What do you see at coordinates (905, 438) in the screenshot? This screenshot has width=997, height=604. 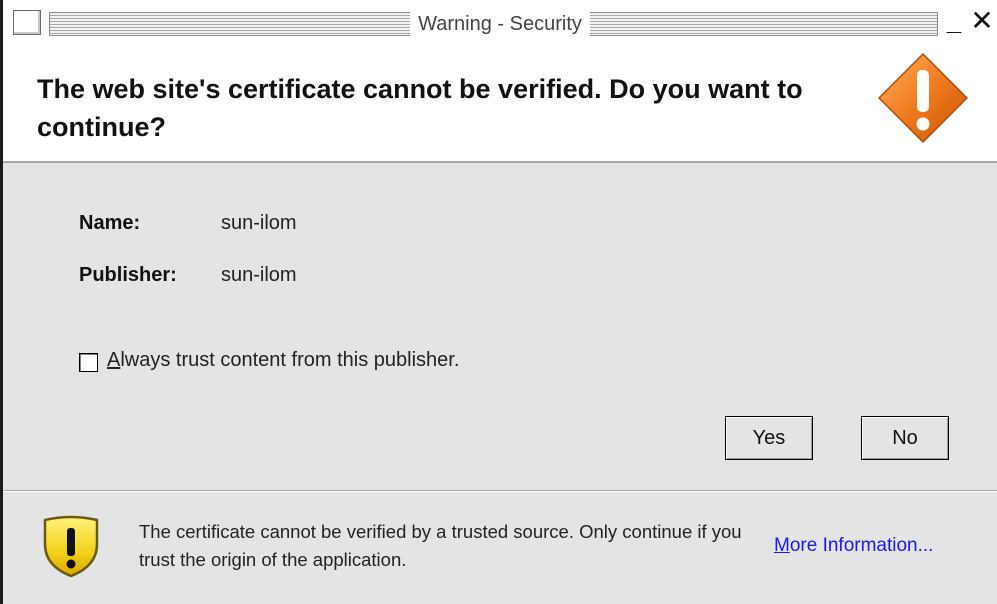 I see `no-button: No` at bounding box center [905, 438].